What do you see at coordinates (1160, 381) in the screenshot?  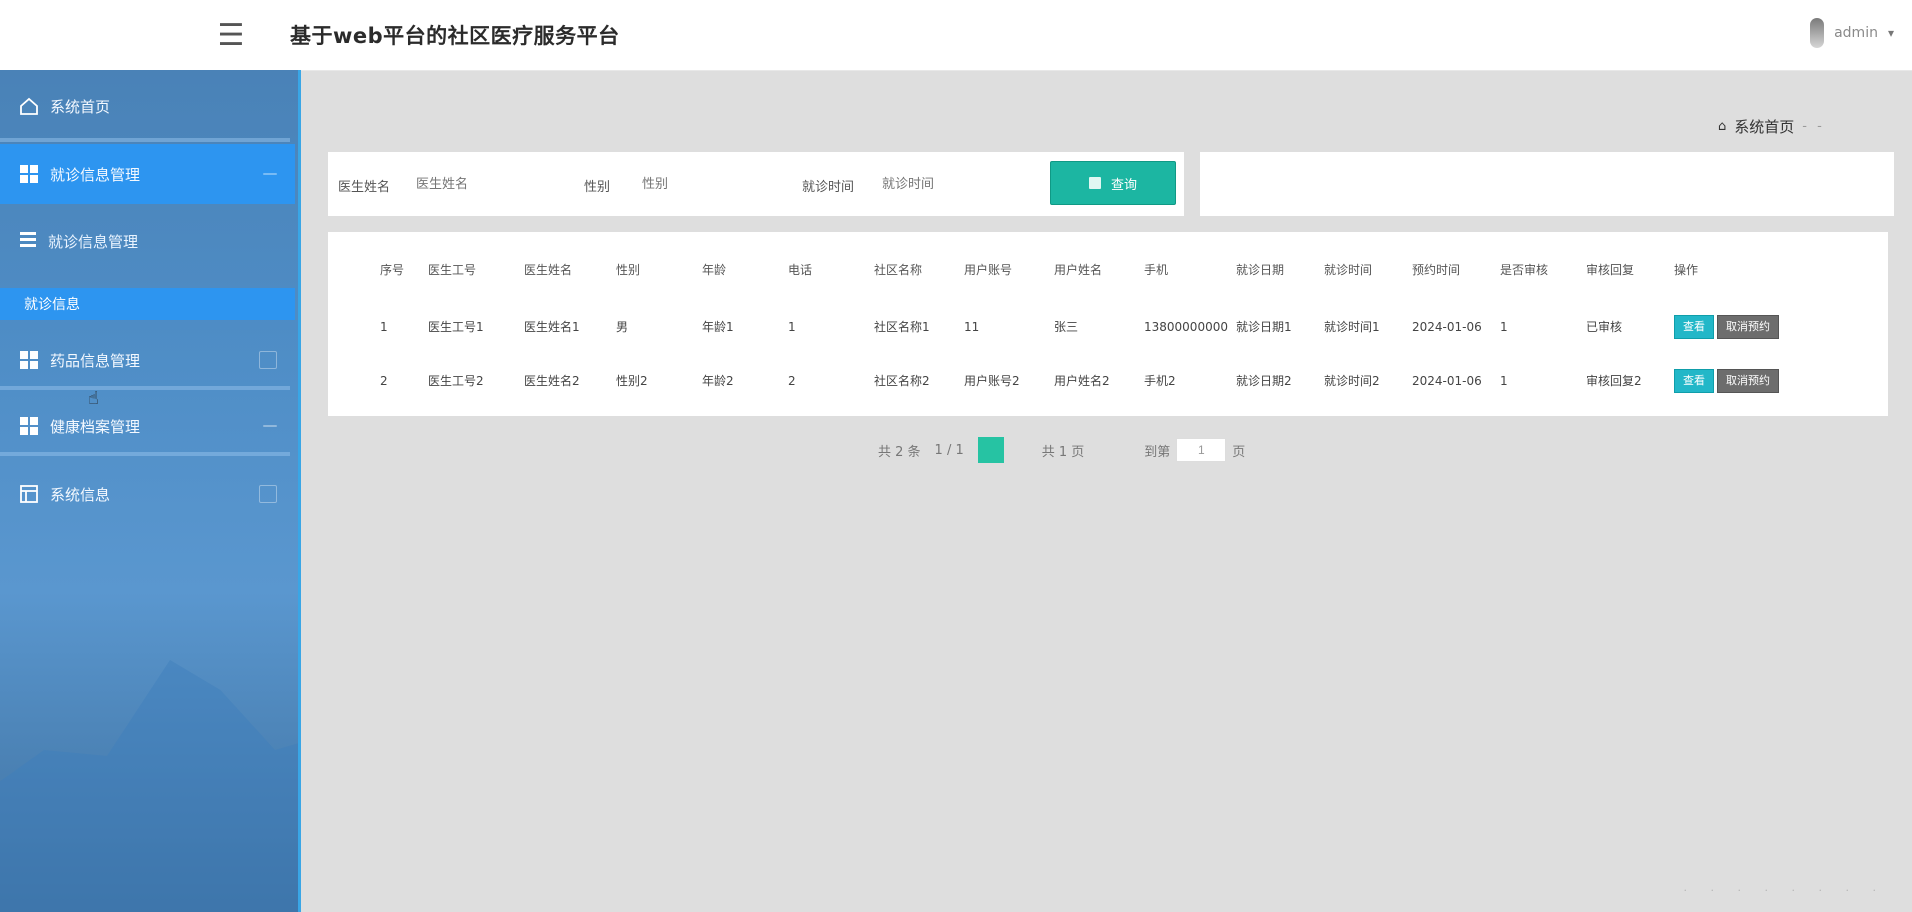 I see `table-cell: 手机2` at bounding box center [1160, 381].